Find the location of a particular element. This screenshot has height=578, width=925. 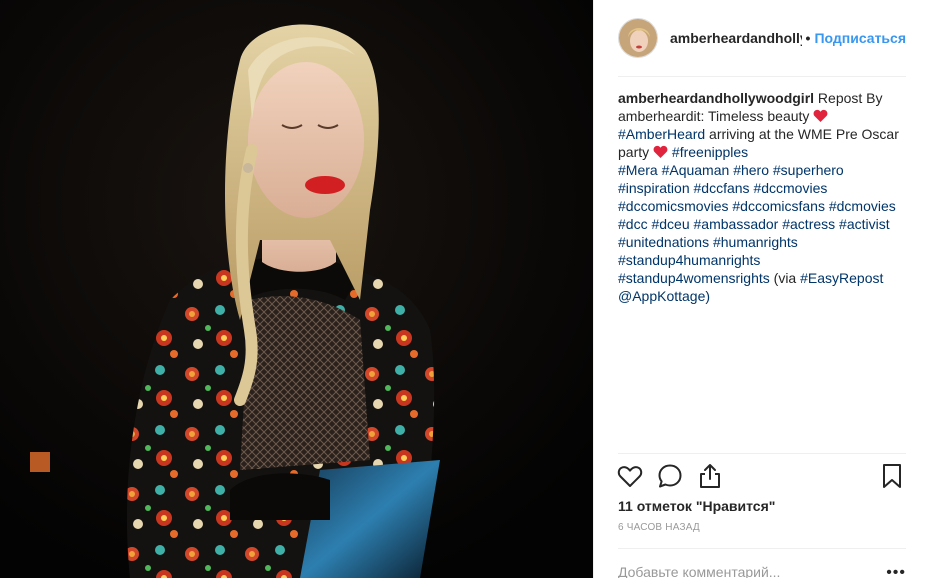

mention-appkottage: @AppKottage) is located at coordinates (664, 296).